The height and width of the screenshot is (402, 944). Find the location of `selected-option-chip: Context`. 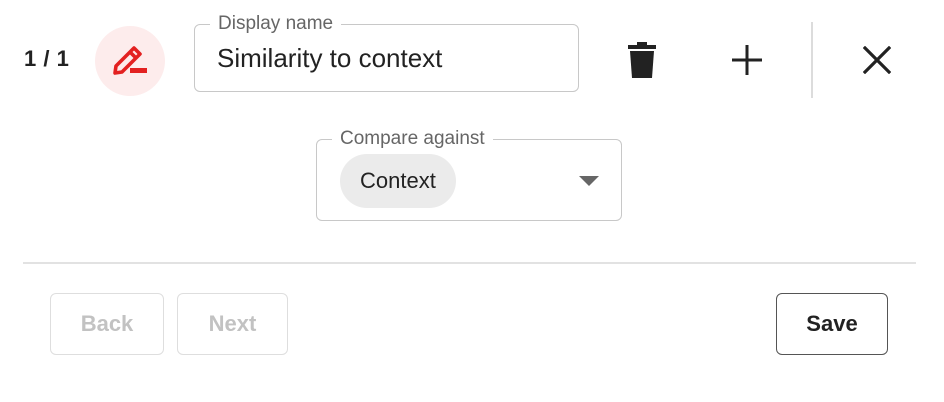

selected-option-chip: Context is located at coordinates (398, 181).